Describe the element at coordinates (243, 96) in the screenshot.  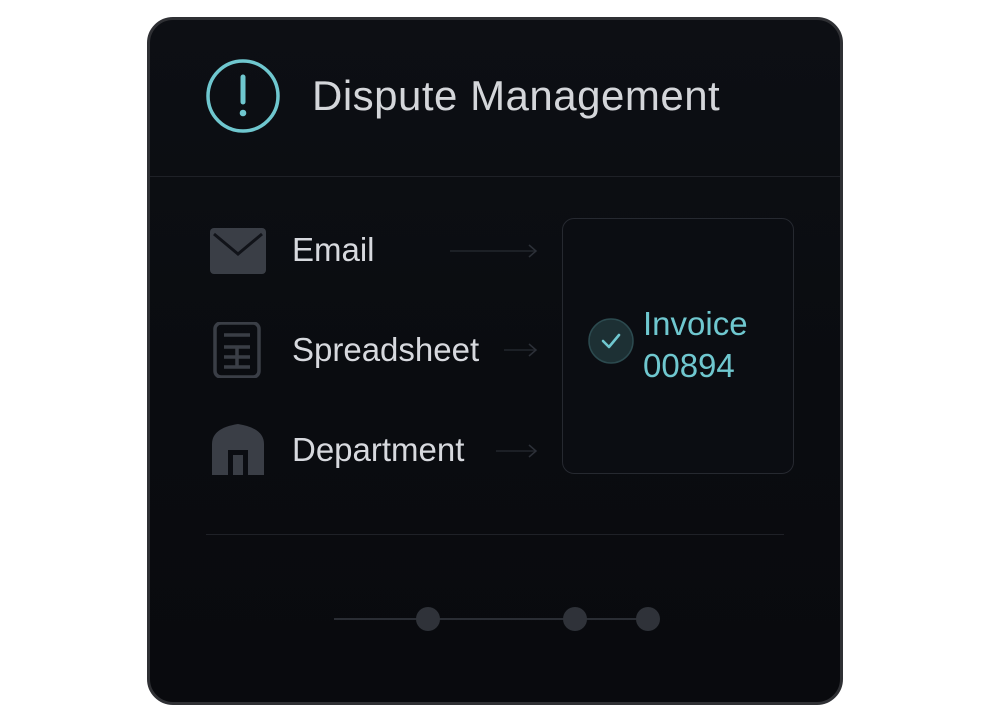
I see `alert-circle-icon` at that location.